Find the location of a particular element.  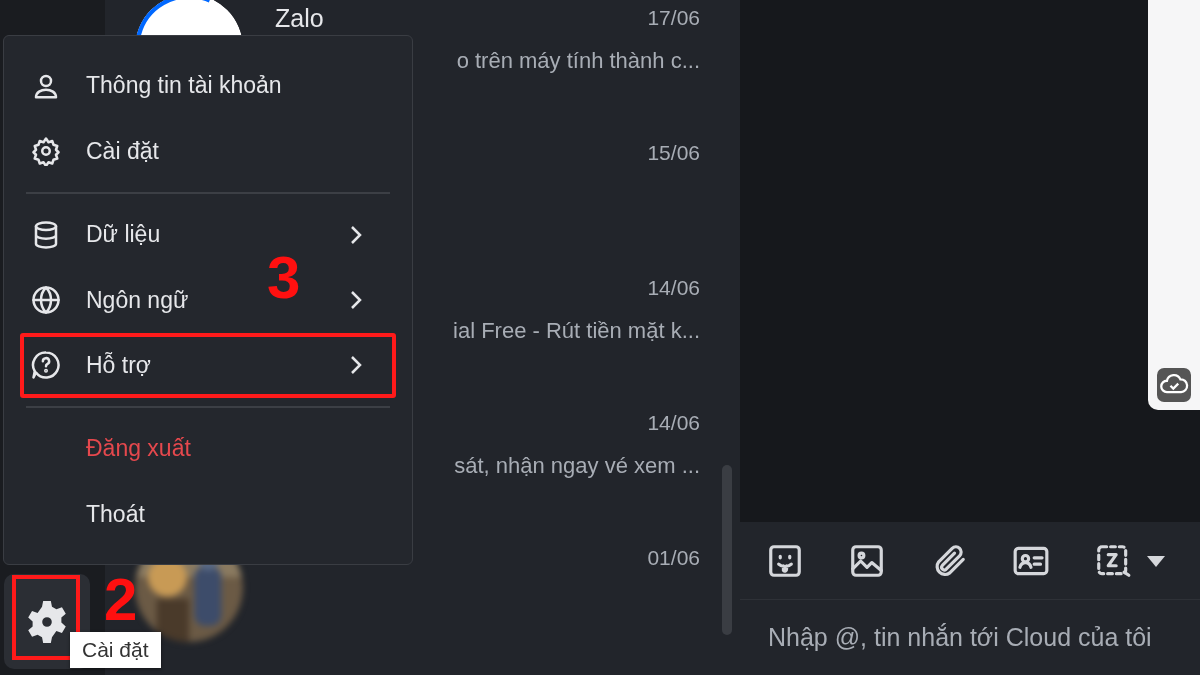

help-icon is located at coordinates (46, 365).